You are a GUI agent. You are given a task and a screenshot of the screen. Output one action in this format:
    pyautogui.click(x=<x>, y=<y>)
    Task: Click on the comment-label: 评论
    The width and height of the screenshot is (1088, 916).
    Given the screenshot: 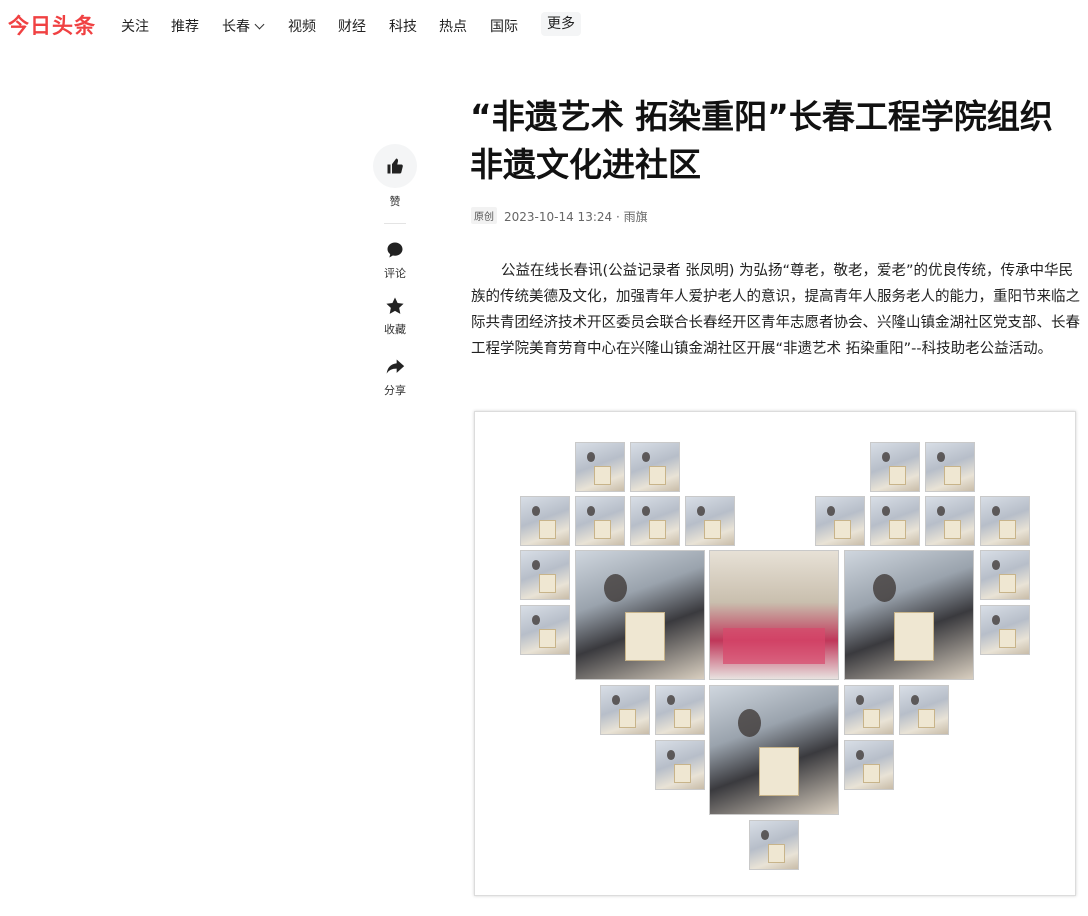 What is the action you would take?
    pyautogui.click(x=395, y=273)
    